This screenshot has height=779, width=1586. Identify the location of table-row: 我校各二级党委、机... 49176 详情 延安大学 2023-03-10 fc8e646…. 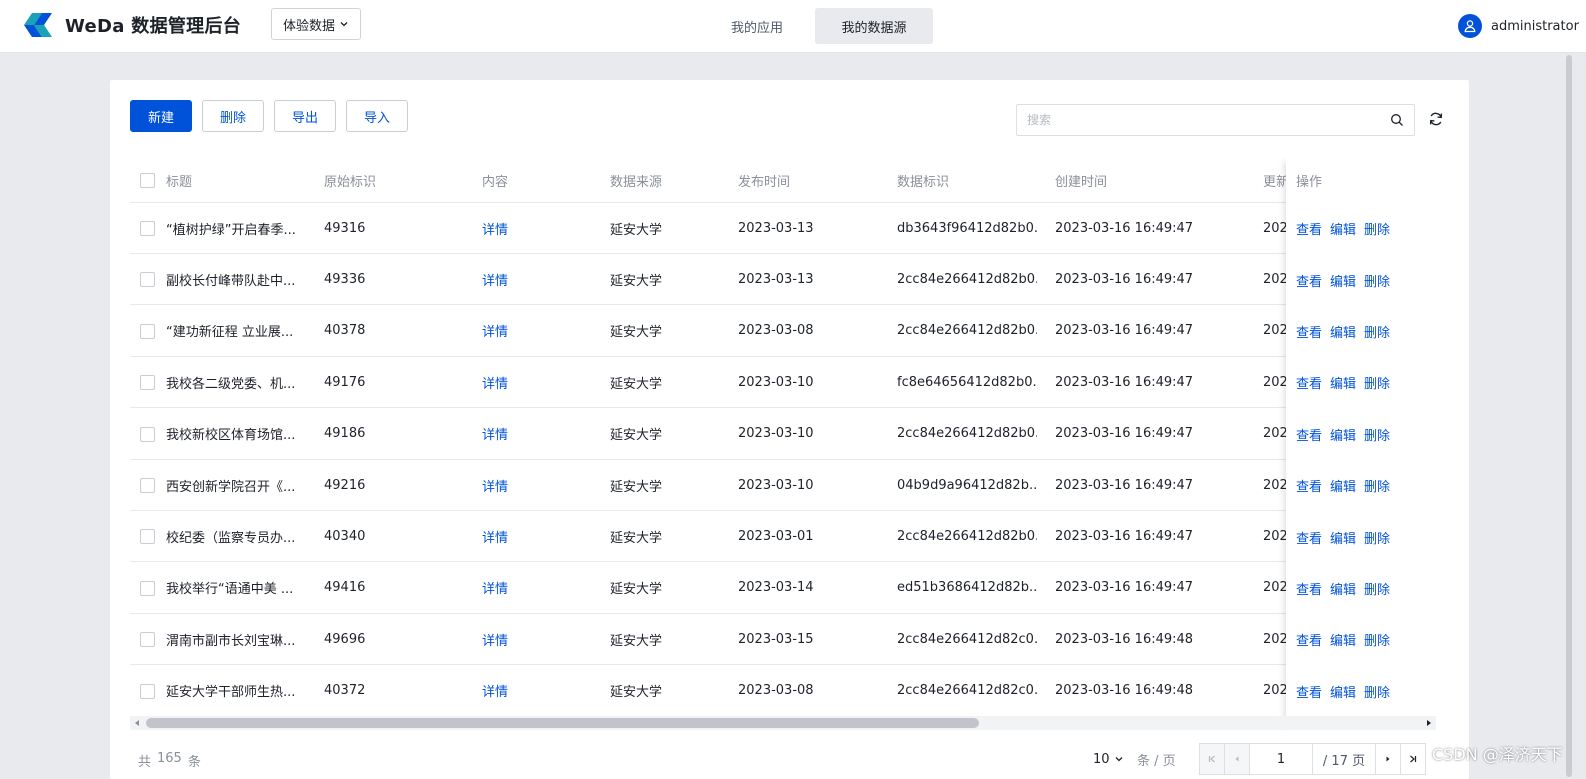
(783, 383).